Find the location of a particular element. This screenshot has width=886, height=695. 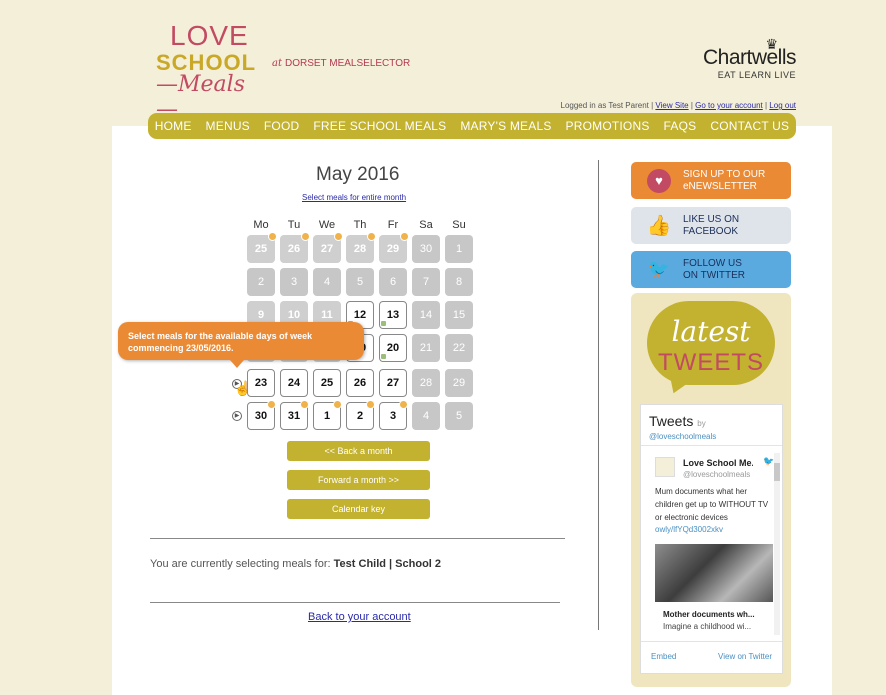

day-header-fr: Fr is located at coordinates (393, 225).